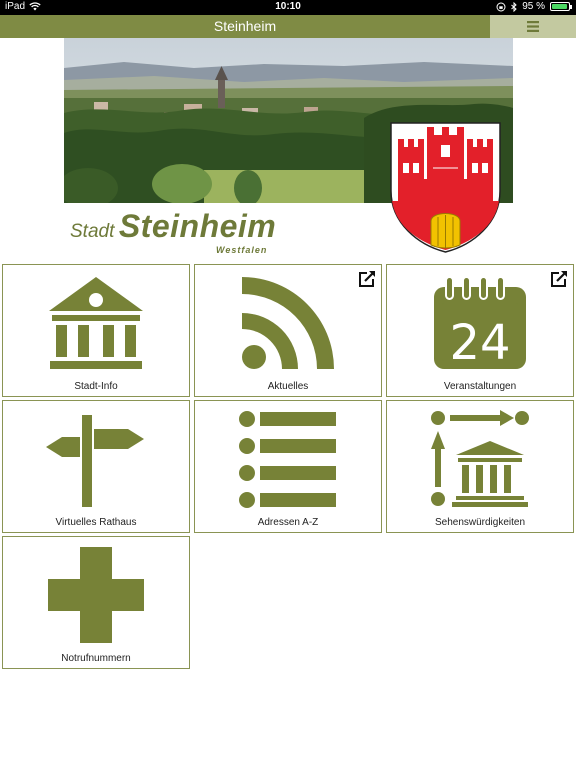 This screenshot has height=768, width=576. Describe the element at coordinates (288, 323) in the screenshot. I see `rss-feed-icon` at that location.